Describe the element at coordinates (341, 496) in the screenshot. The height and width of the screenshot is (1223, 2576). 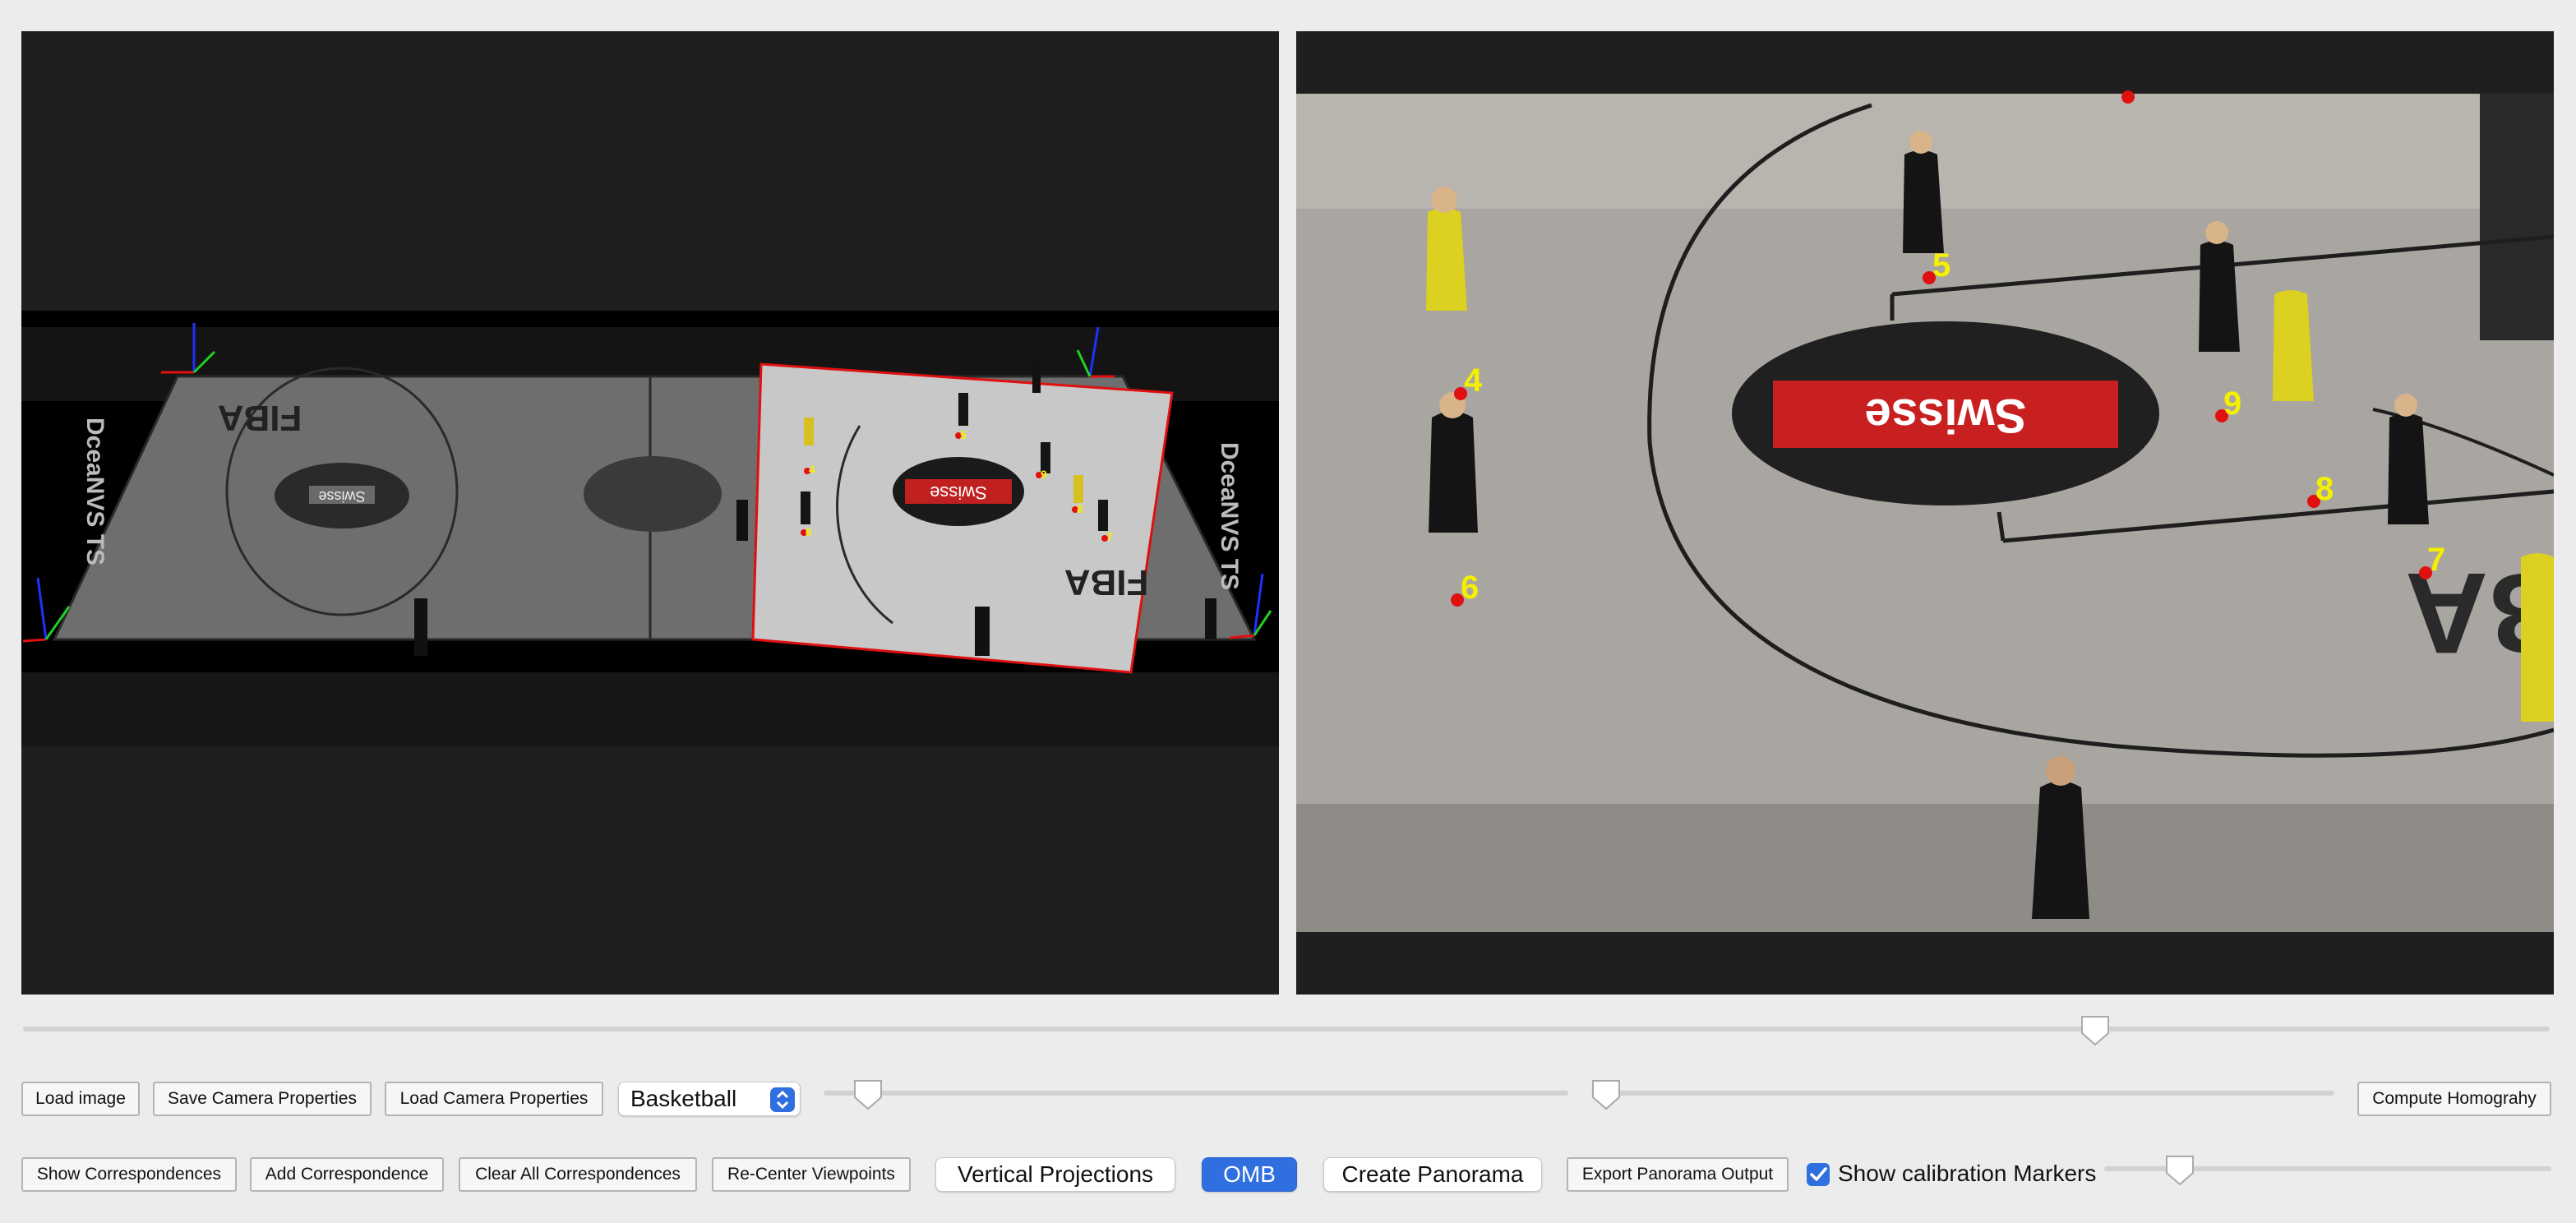
I see `left-sponsor-logo-text: Swisse` at that location.